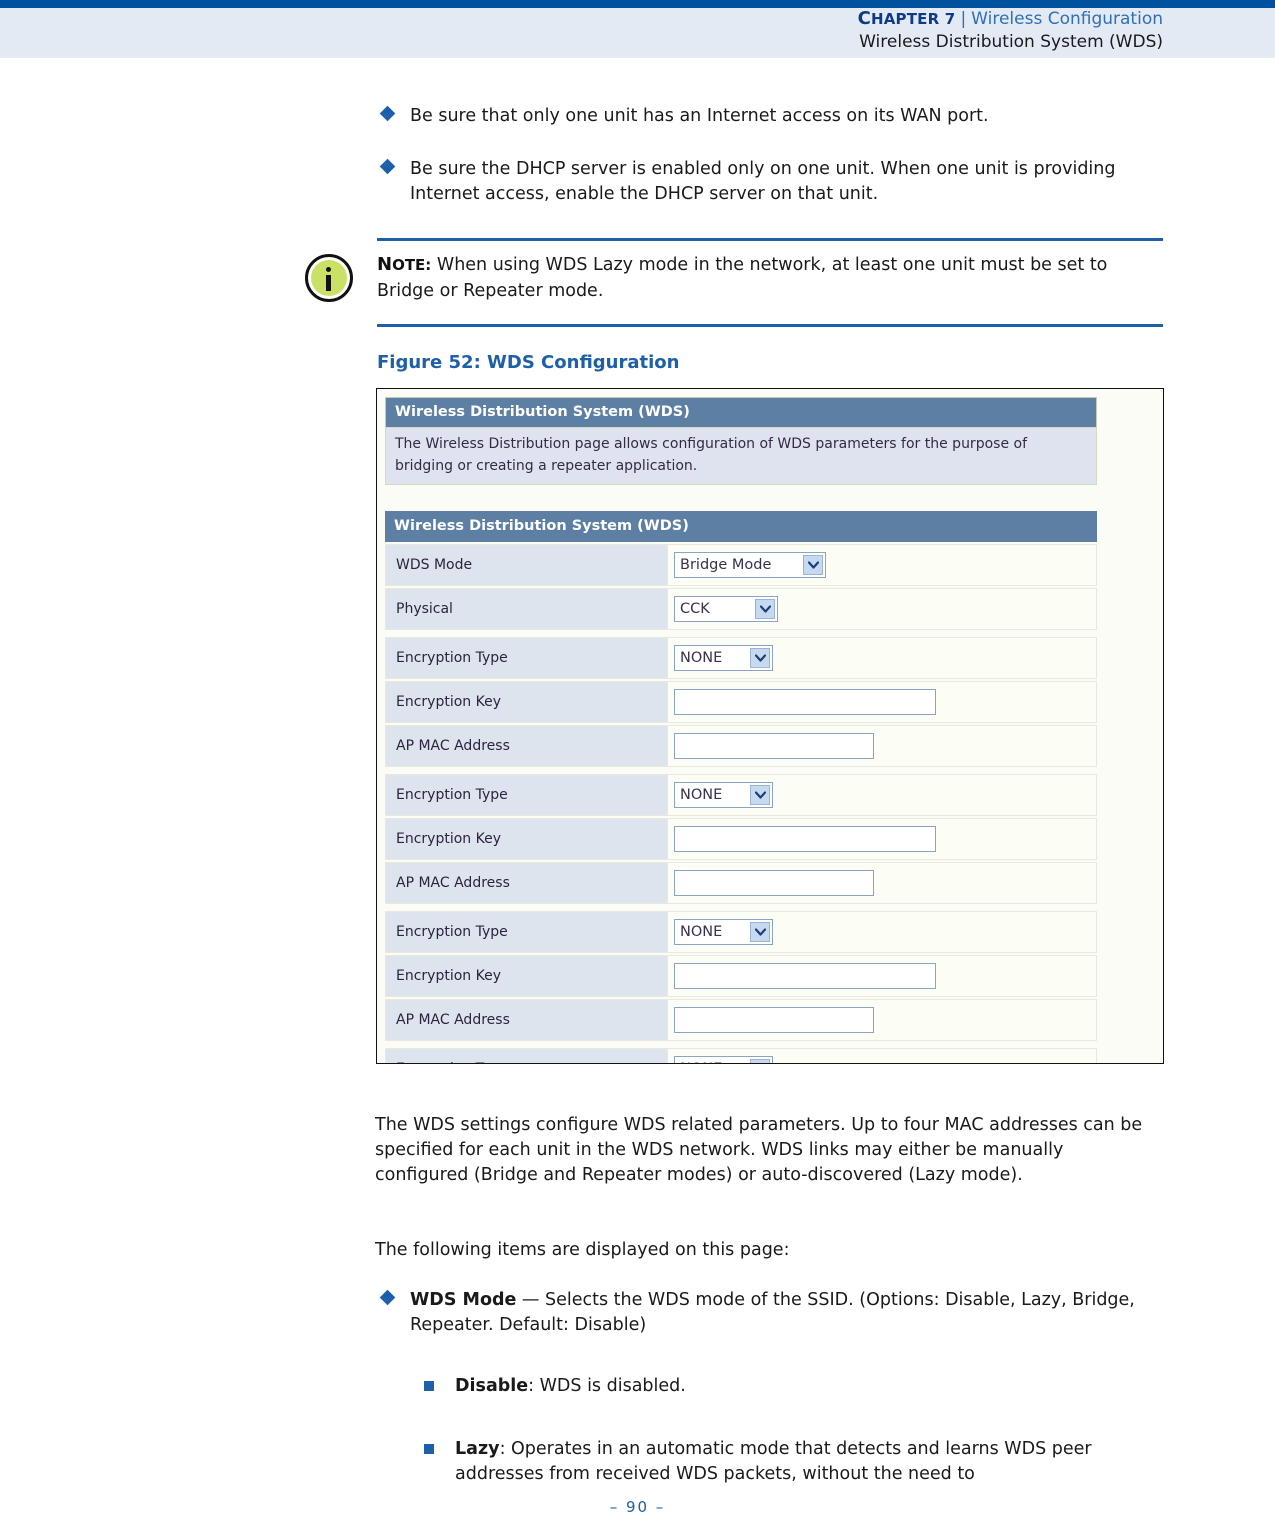 The image size is (1275, 1532). What do you see at coordinates (882, 565) in the screenshot?
I see `row-value: Bridge Mode` at bounding box center [882, 565].